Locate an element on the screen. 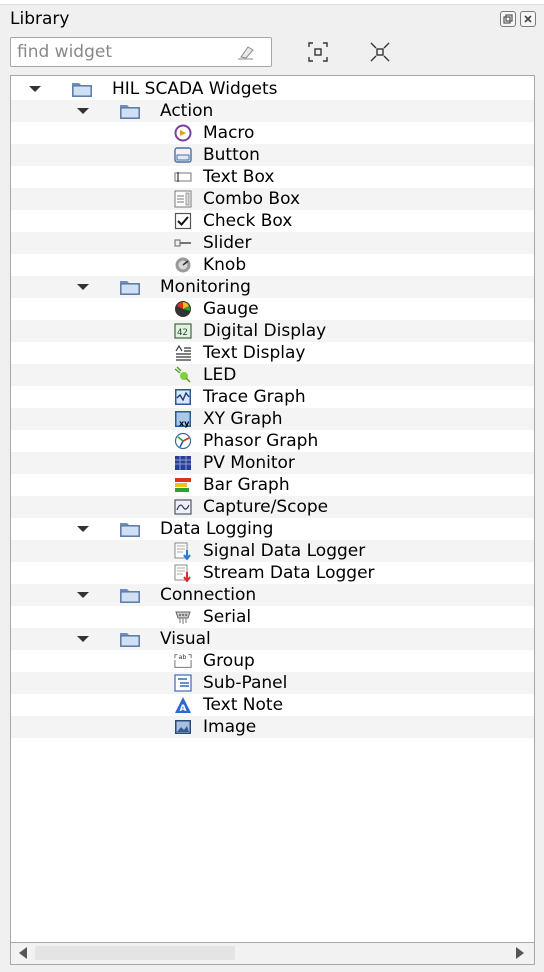 The height and width of the screenshot is (972, 544). gauge-icon is located at coordinates (183, 309).